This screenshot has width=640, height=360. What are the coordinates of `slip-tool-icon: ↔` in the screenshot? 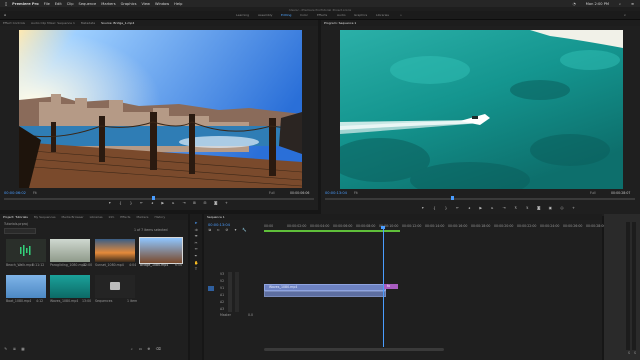 It's located at (196, 250).